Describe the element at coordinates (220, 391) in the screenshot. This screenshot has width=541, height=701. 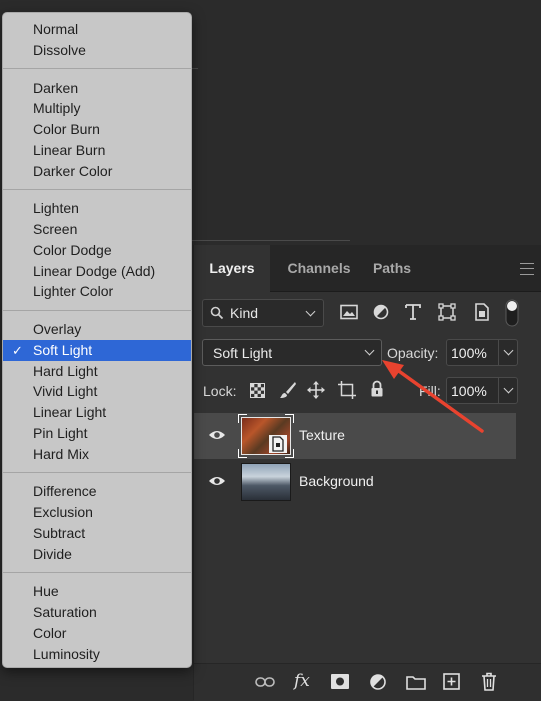
I see `lock-label: Lock:` at that location.